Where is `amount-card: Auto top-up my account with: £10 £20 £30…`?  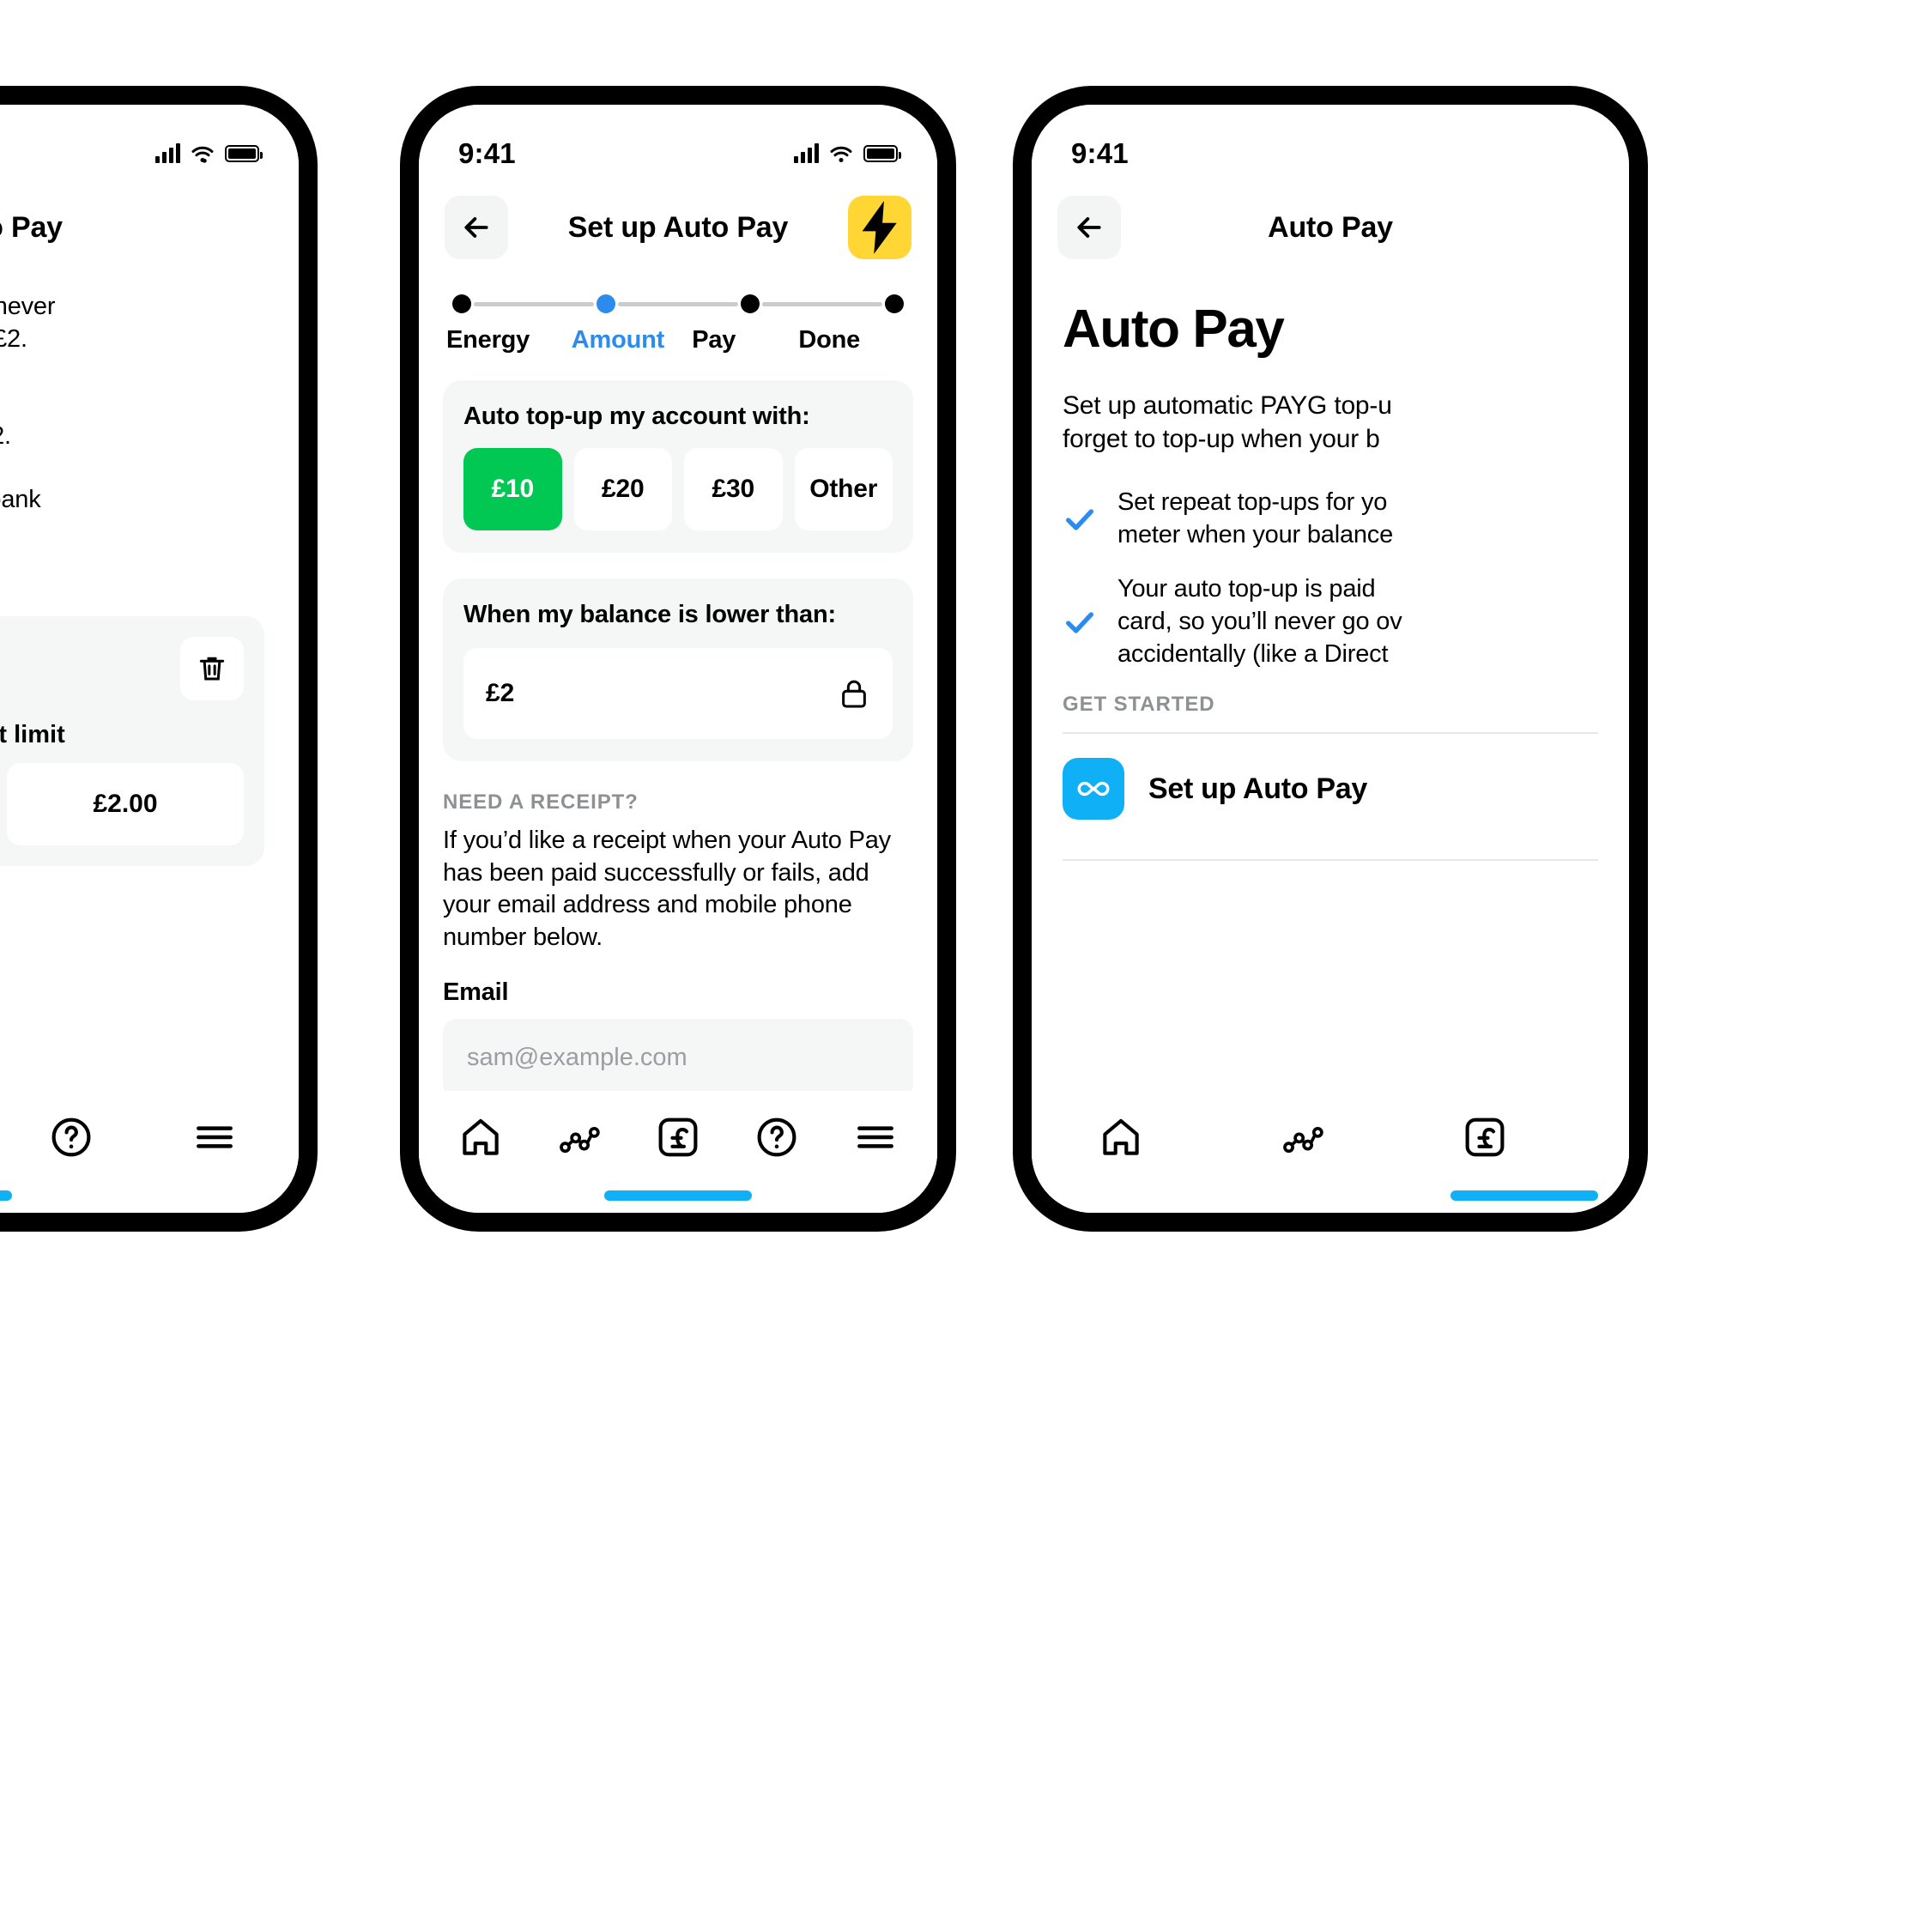
amount-card: Auto top-up my account with: £10 £20 £30… is located at coordinates (678, 467).